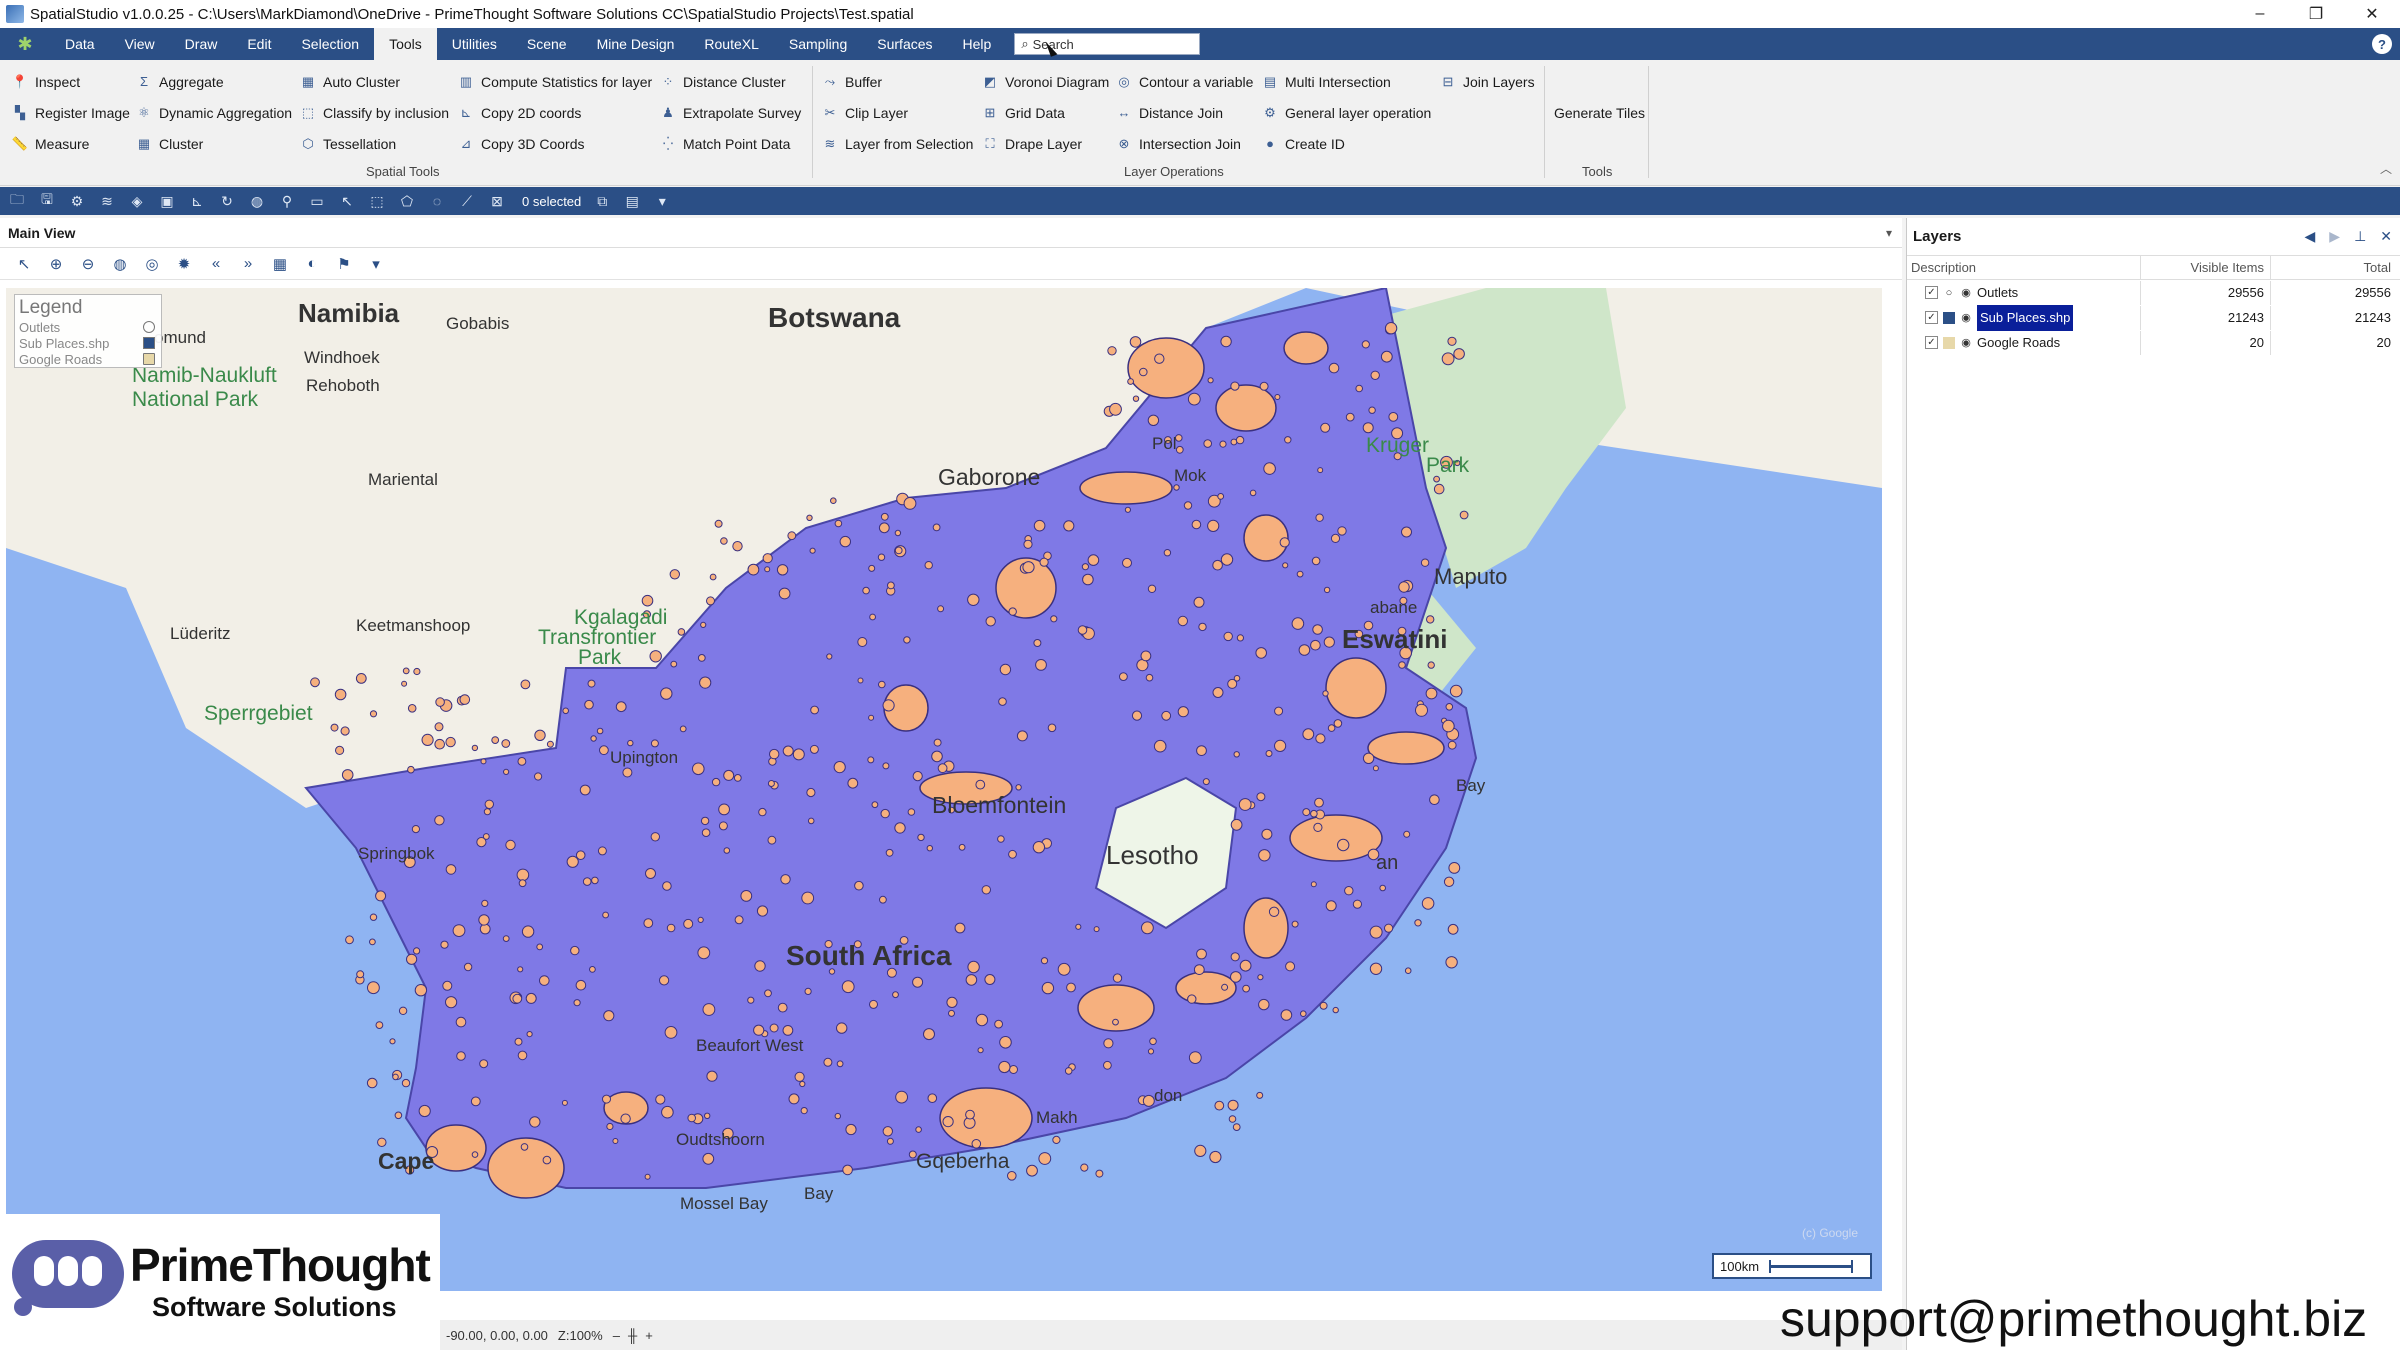 The width and height of the screenshot is (2400, 1350). What do you see at coordinates (376, 264) in the screenshot?
I see `more-icon: ▾` at bounding box center [376, 264].